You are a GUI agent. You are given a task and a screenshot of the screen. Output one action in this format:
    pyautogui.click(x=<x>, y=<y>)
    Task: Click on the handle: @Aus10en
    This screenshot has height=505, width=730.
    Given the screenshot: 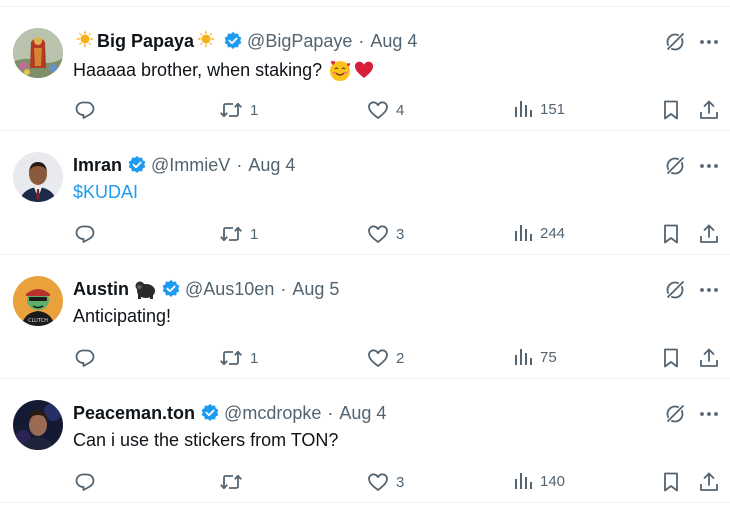 What is the action you would take?
    pyautogui.click(x=229, y=289)
    